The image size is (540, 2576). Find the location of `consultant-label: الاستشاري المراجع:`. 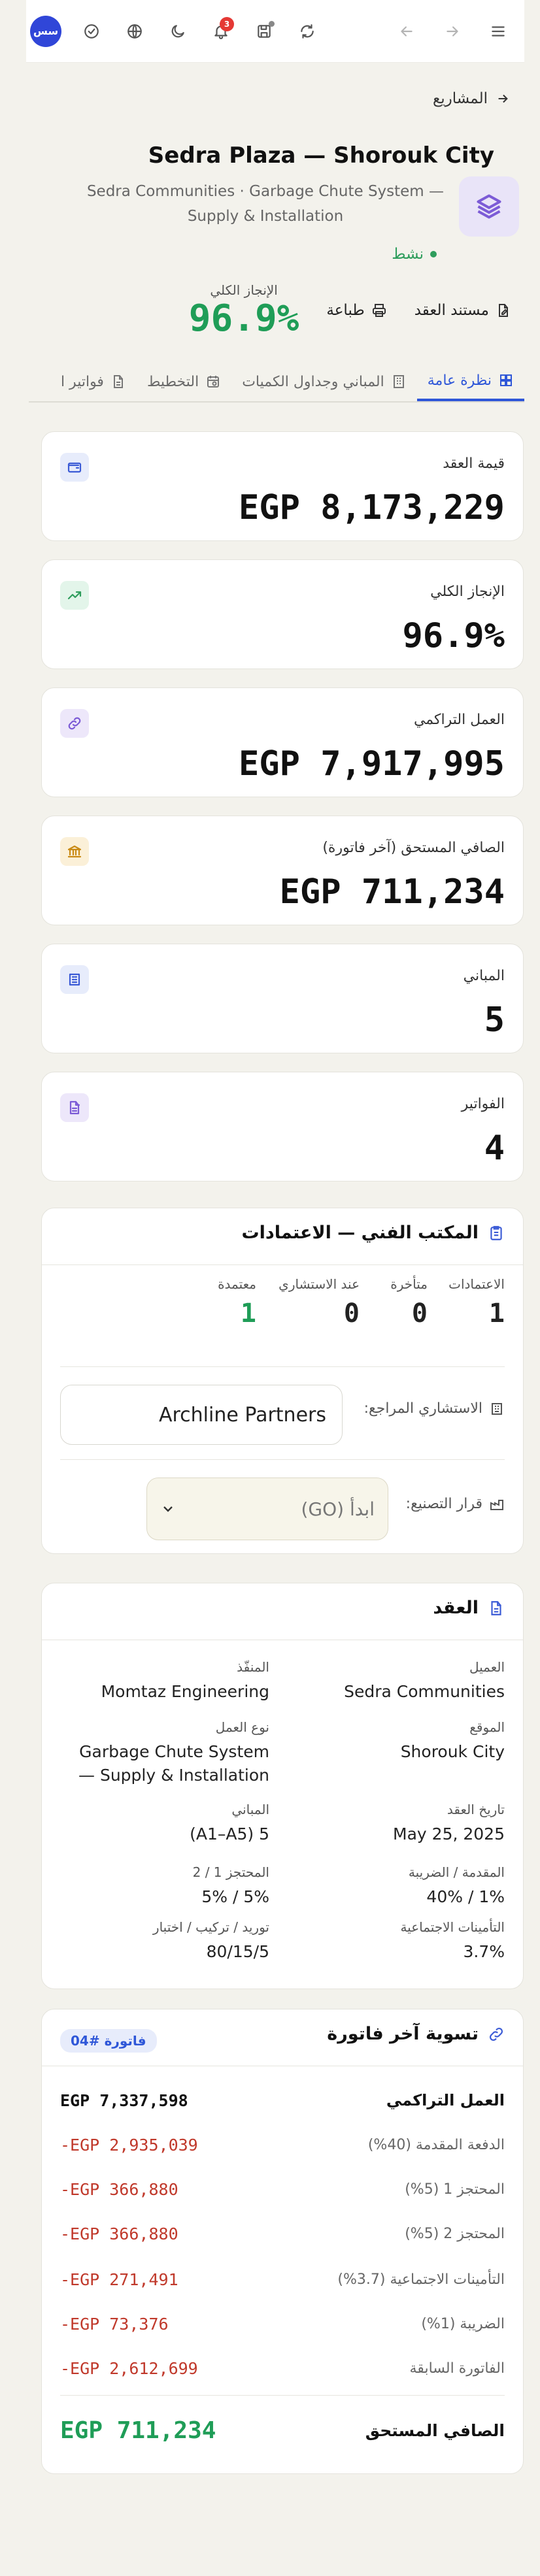

consultant-label: الاستشاري المراجع: is located at coordinates (435, 1408).